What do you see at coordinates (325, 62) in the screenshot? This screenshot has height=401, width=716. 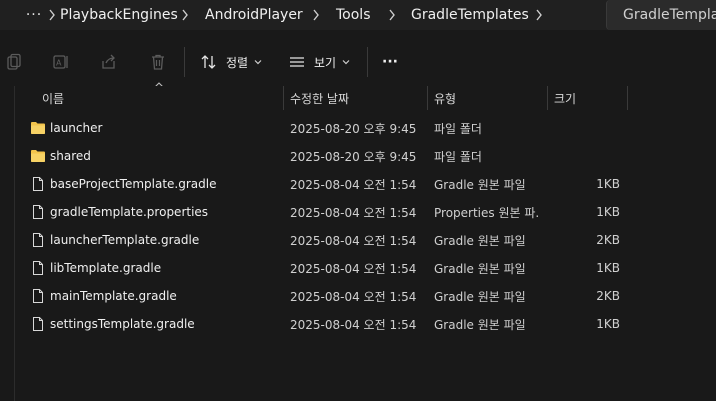 I see `view-label: 보기` at bounding box center [325, 62].